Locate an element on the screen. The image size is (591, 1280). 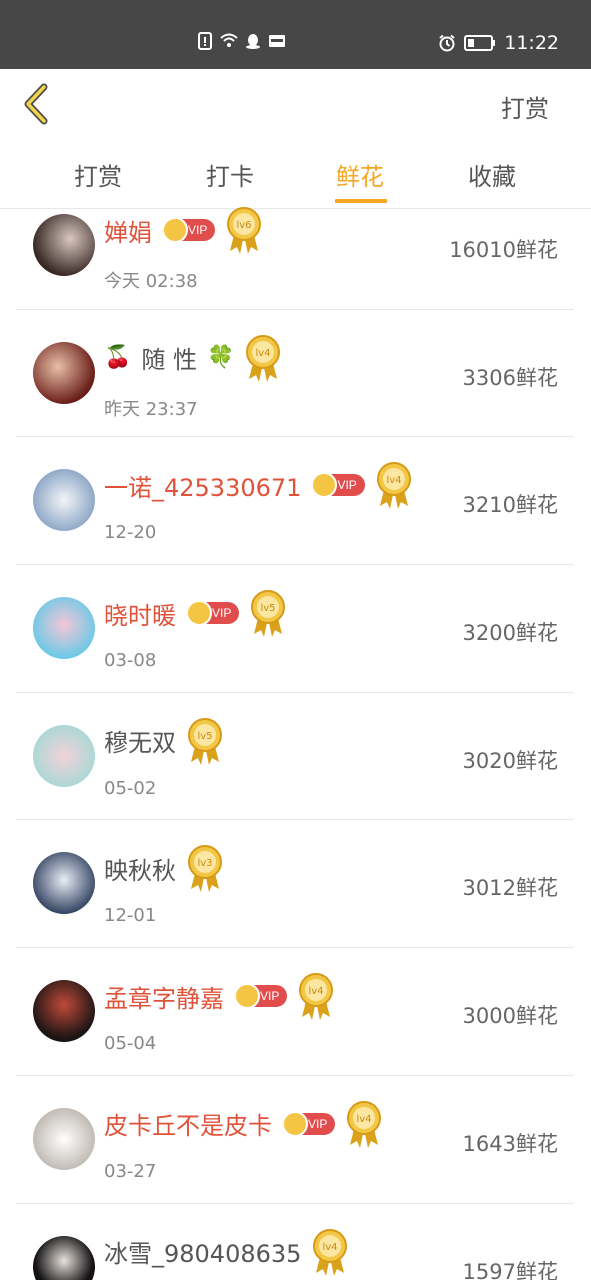
battery-icon is located at coordinates (480, 43).